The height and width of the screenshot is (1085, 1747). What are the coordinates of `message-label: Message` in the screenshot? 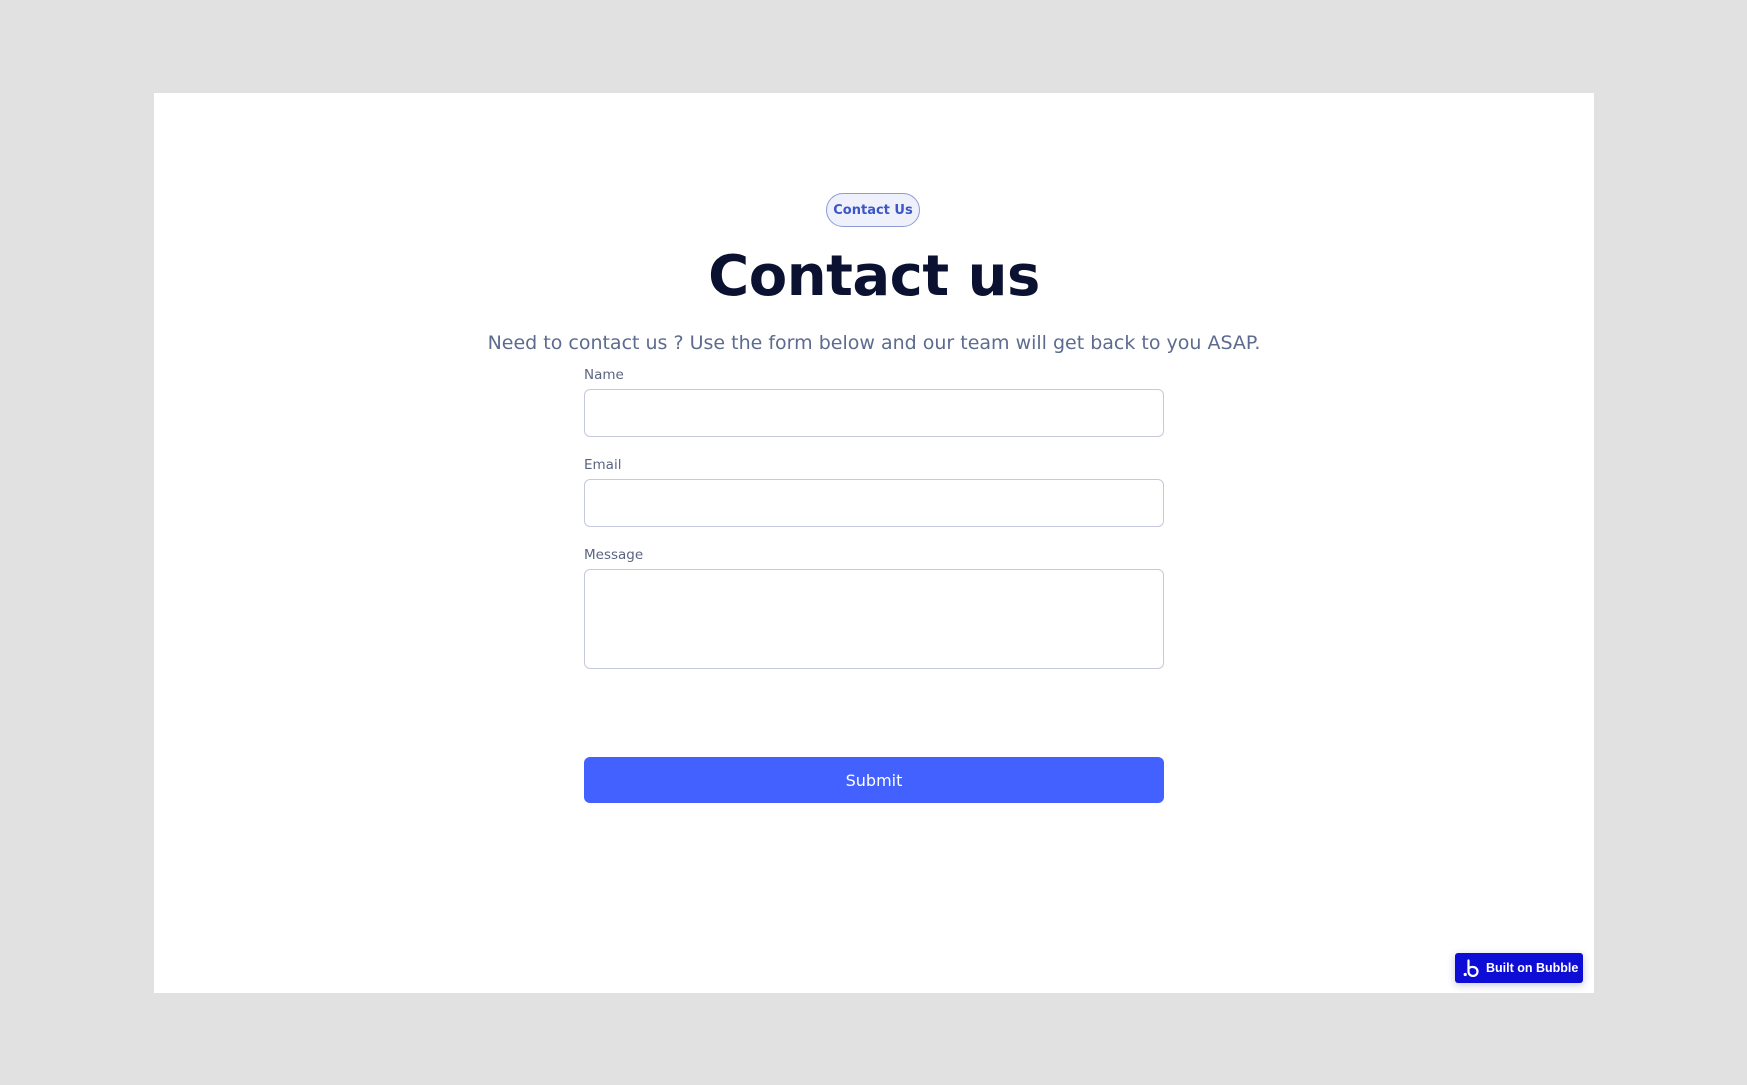 It's located at (614, 555).